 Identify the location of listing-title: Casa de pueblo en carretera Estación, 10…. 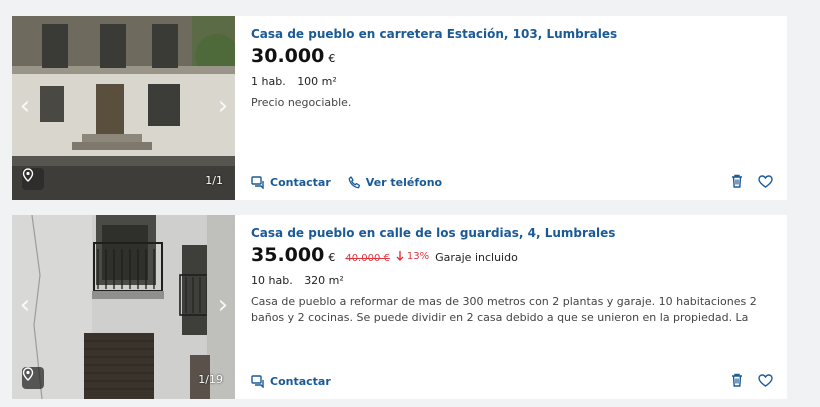
(434, 34).